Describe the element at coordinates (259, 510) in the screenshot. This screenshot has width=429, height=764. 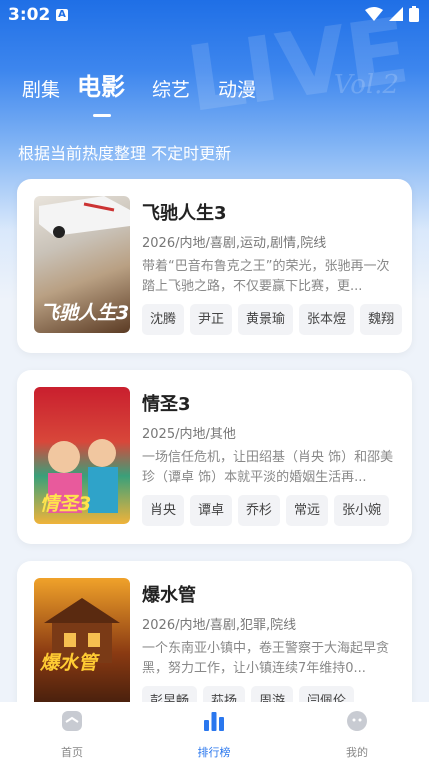
I see `cast-chip: 乔杉` at that location.